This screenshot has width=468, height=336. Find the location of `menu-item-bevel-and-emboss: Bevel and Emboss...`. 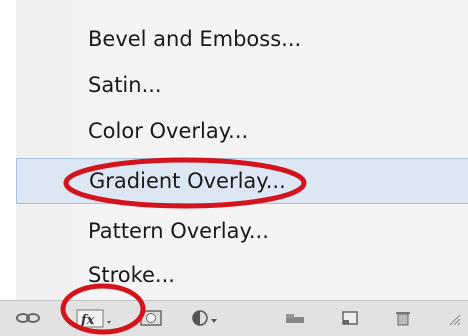

menu-item-bevel-and-emboss: Bevel and Emboss... is located at coordinates (242, 39).